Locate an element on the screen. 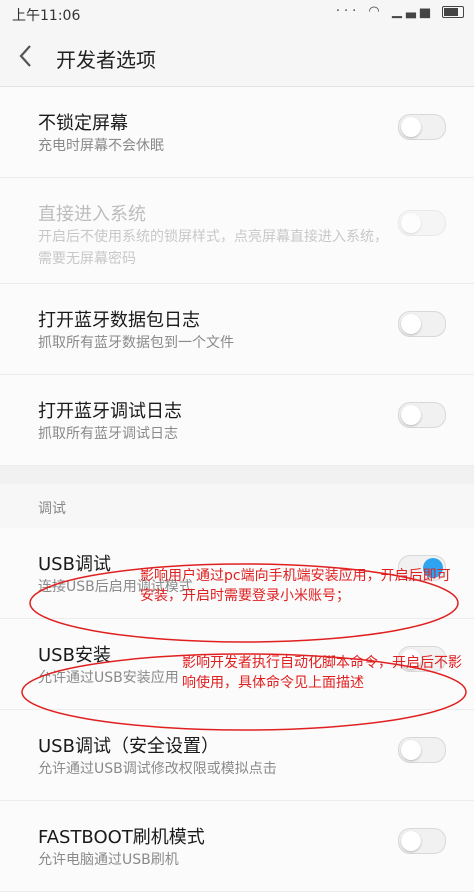  back-arrow-icon is located at coordinates (25, 56).